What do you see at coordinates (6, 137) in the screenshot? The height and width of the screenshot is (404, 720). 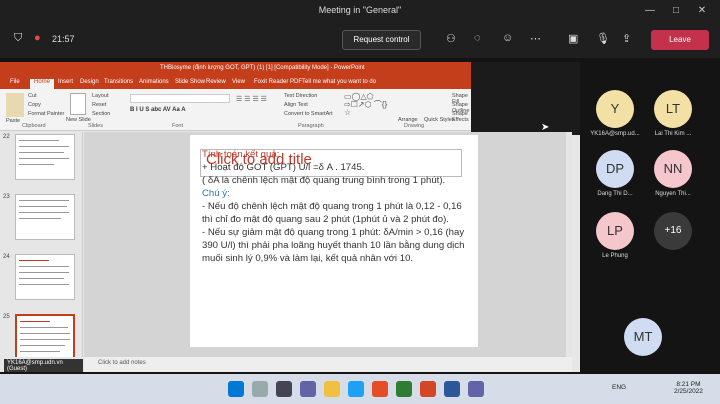 I see `thumb-number: 22` at bounding box center [6, 137].